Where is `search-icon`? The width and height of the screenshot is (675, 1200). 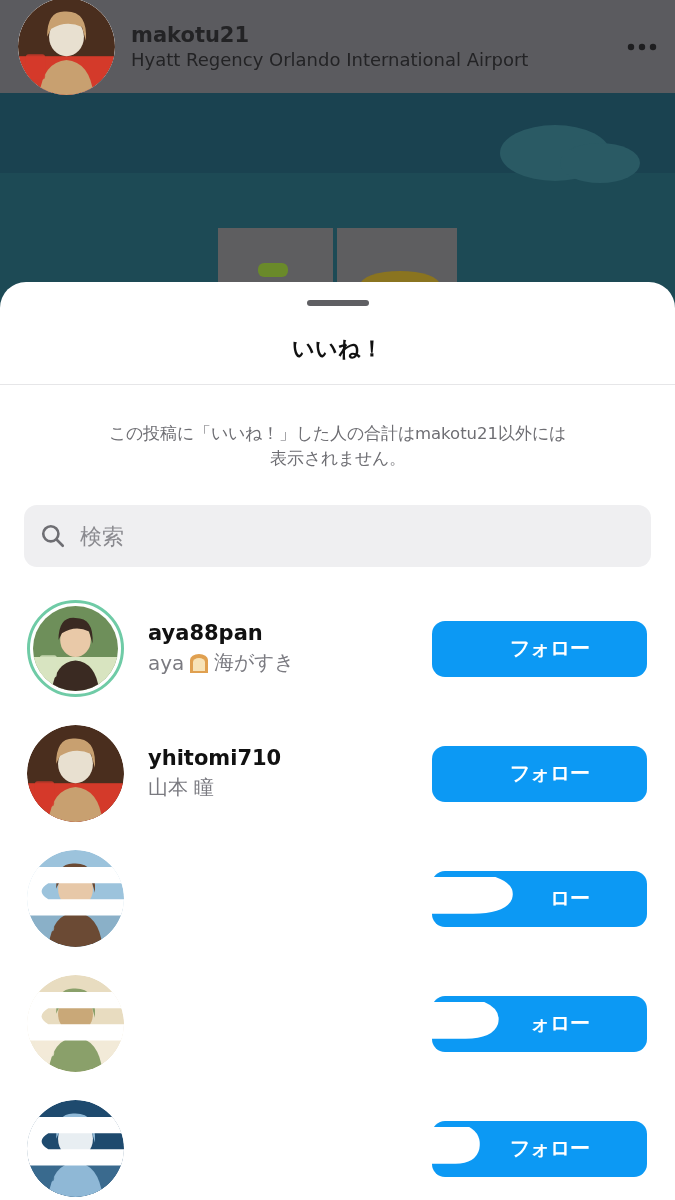 search-icon is located at coordinates (53, 536).